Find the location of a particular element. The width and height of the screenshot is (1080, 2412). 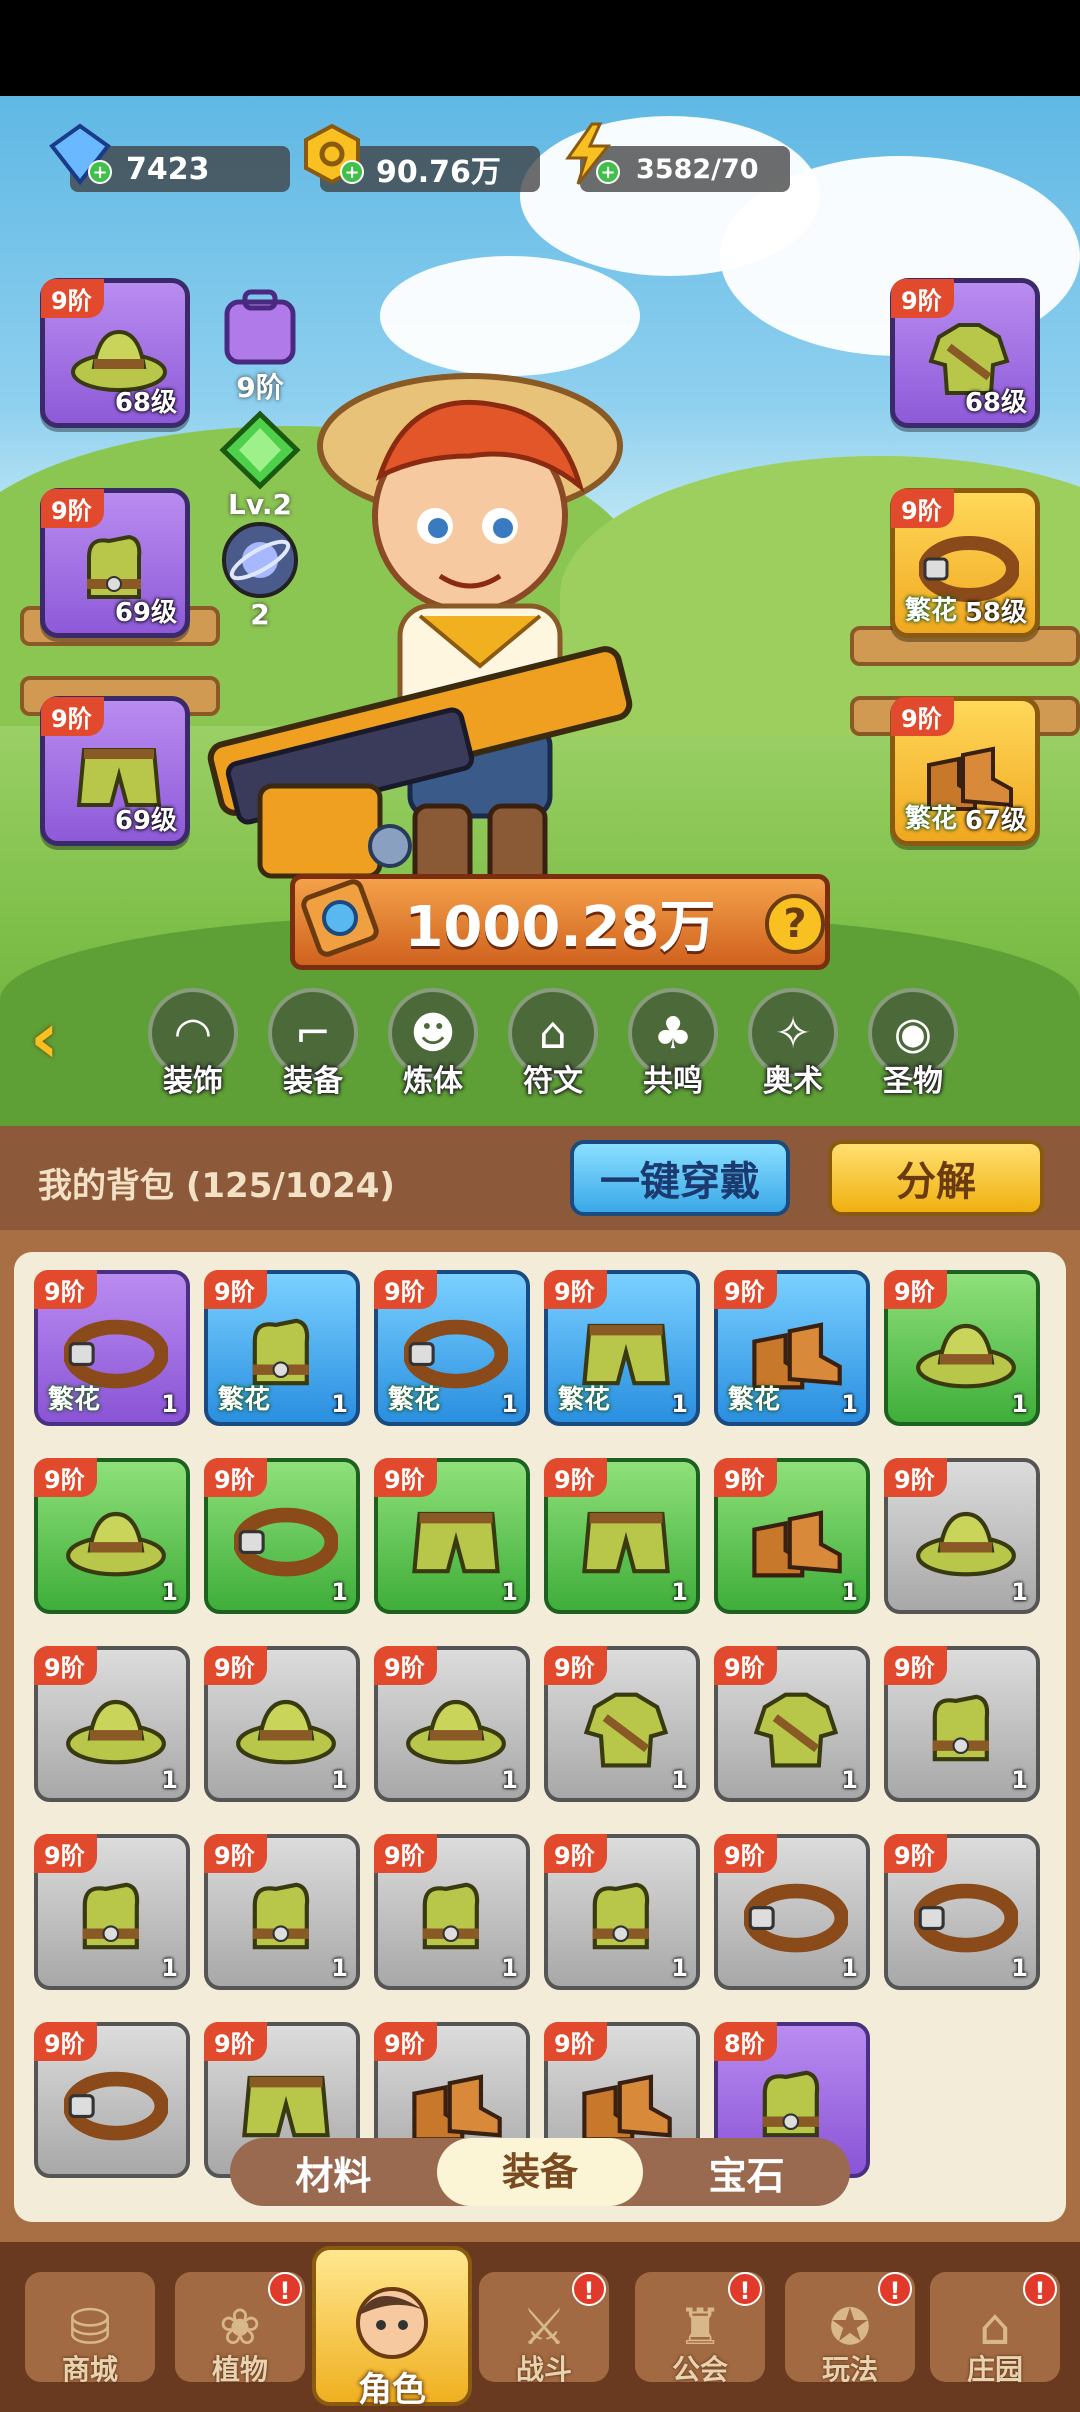

category-relic: ◉ 圣物 is located at coordinates (913, 1044).